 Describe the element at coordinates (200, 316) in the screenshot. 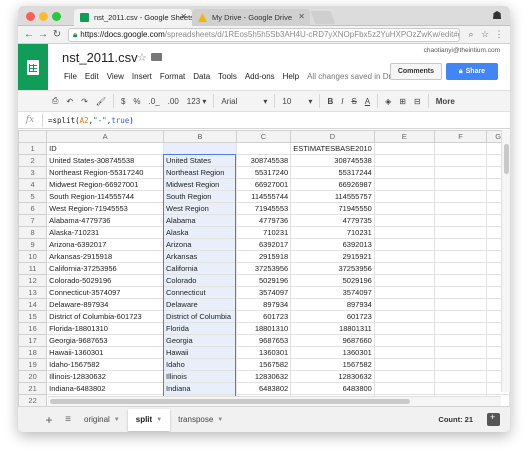

I see `cell-b: District of Columbia` at that location.